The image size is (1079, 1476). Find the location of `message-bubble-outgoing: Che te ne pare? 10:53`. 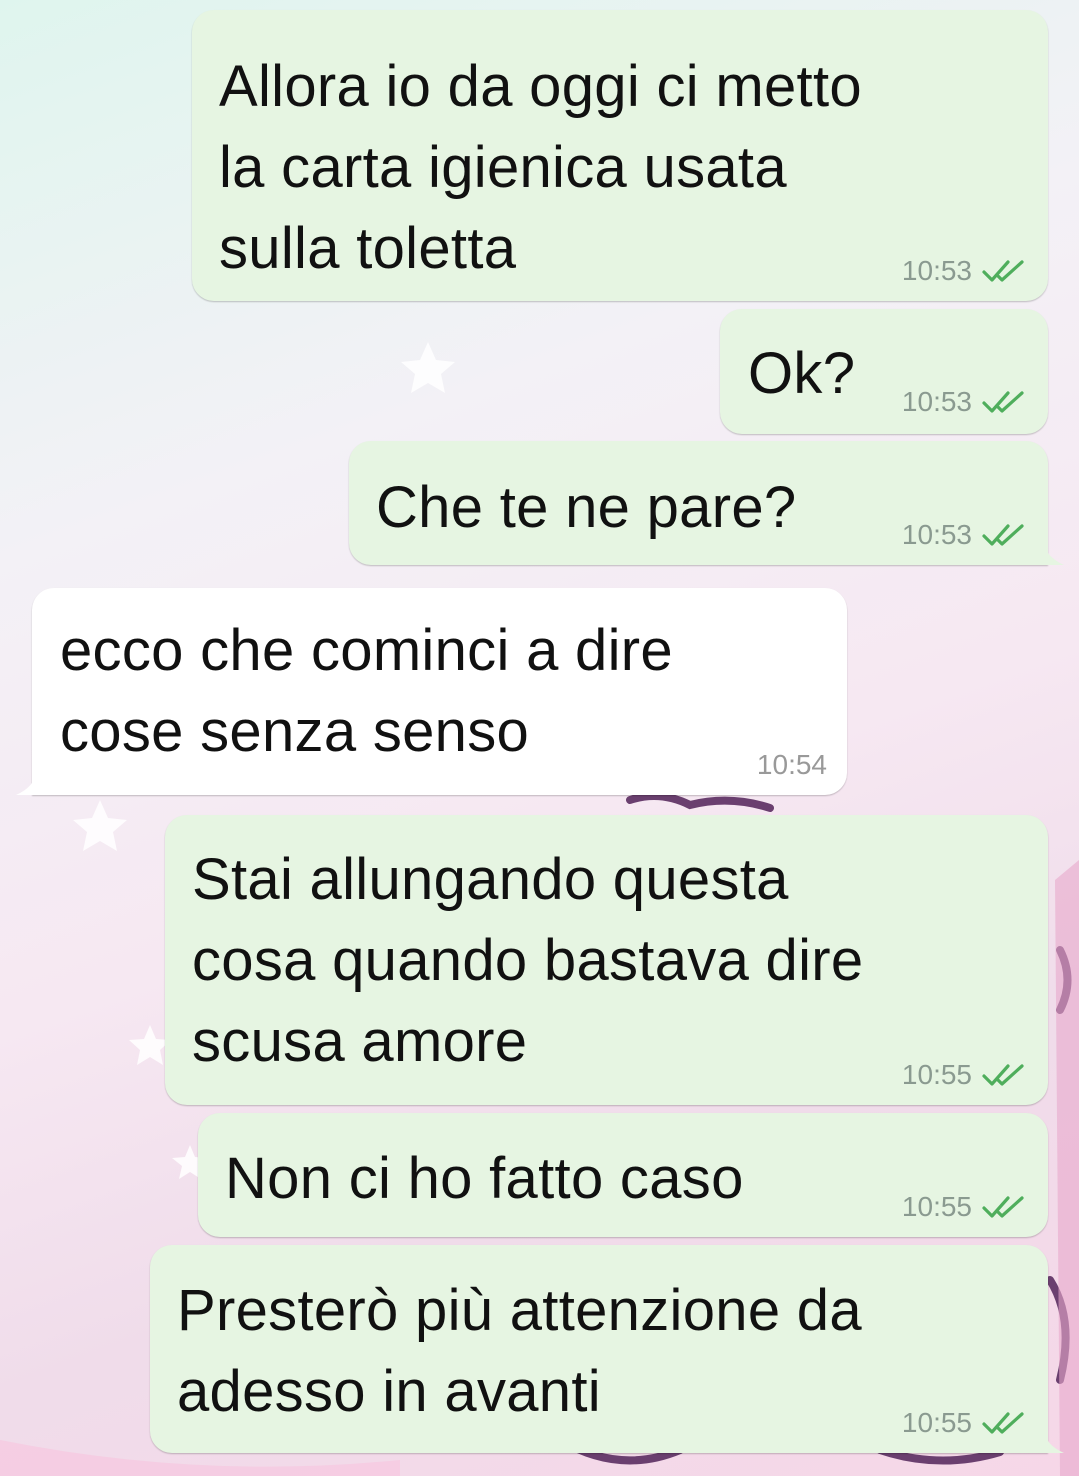

message-bubble-outgoing: Che te ne pare? 10:53 is located at coordinates (706, 503).